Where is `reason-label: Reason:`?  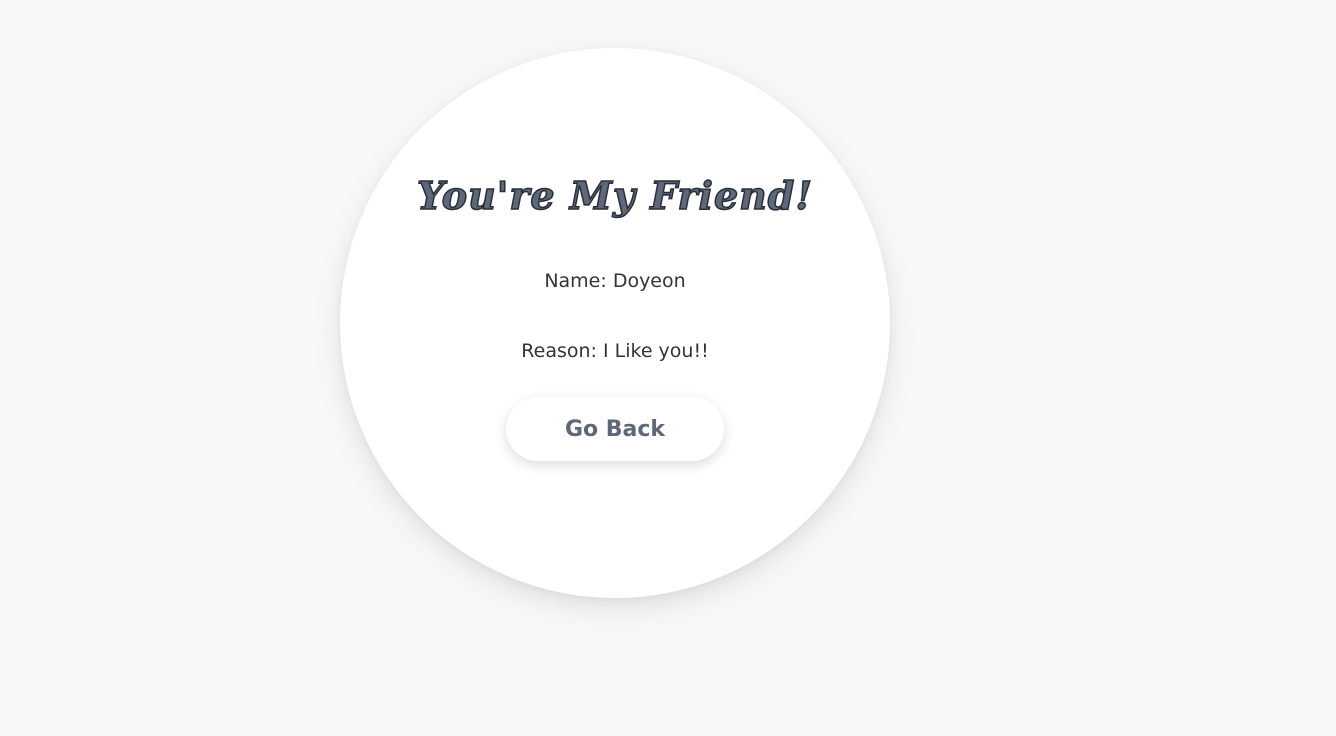 reason-label: Reason: is located at coordinates (562, 351).